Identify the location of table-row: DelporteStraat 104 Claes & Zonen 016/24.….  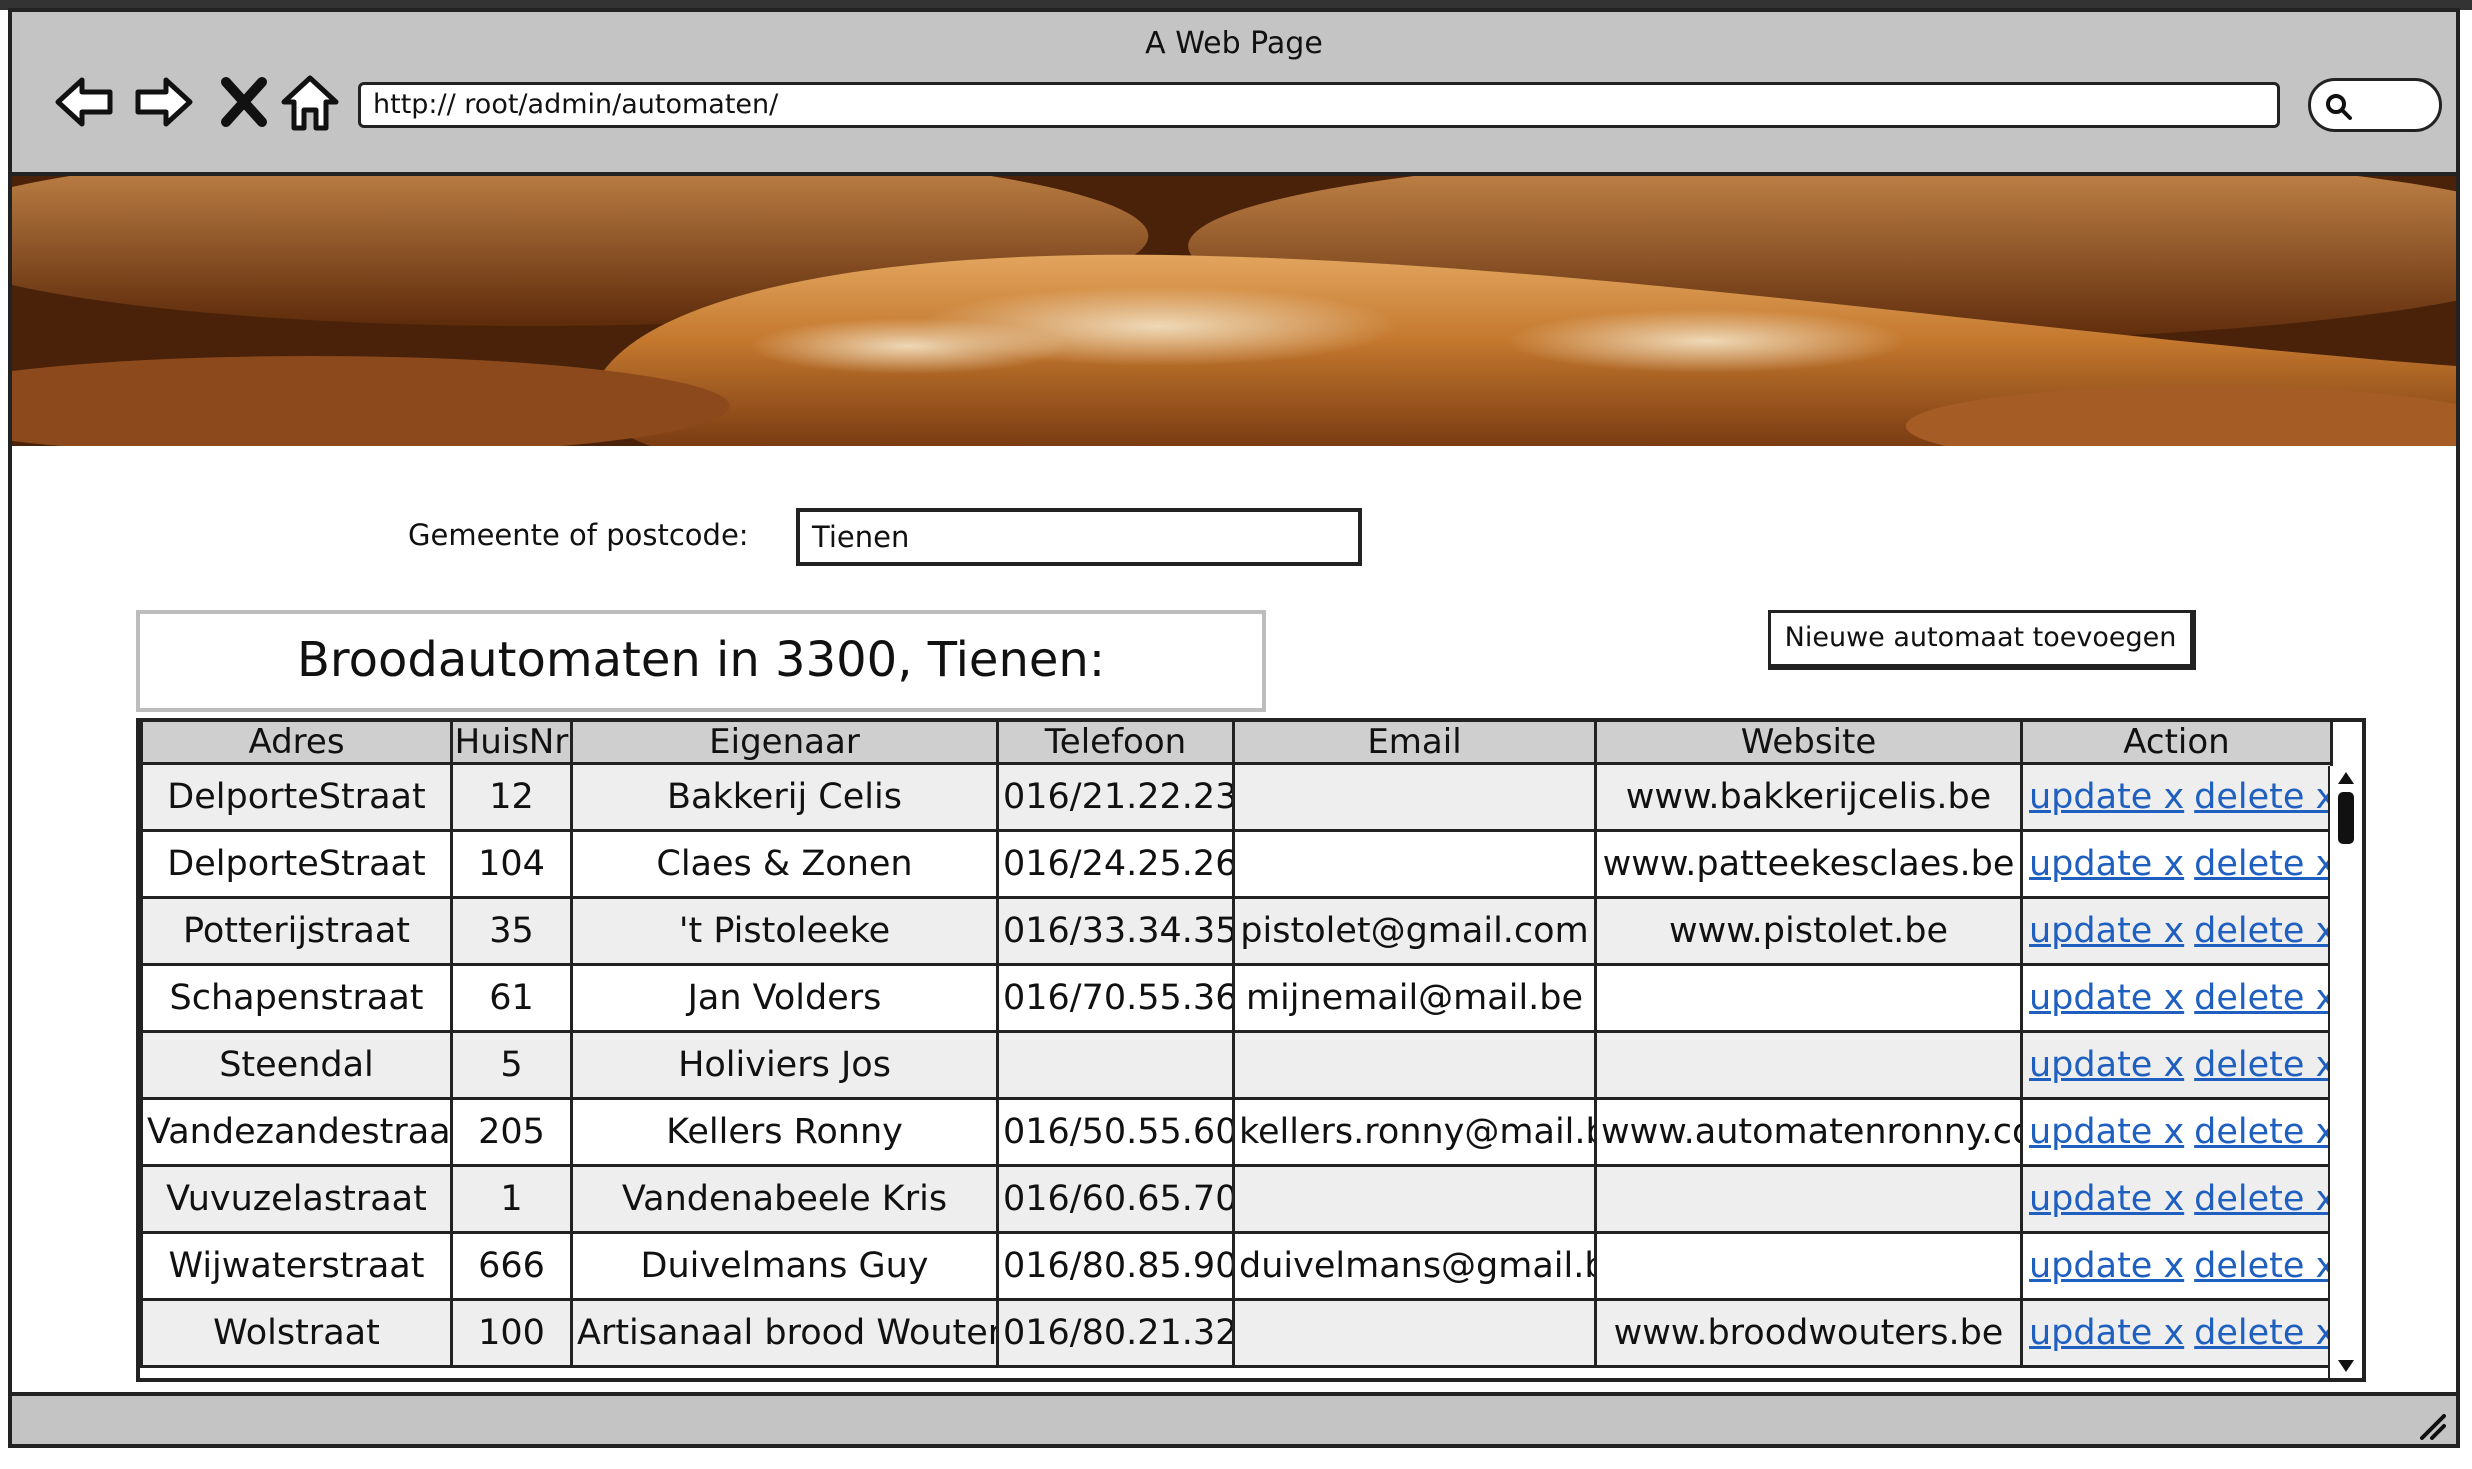
(1236, 864).